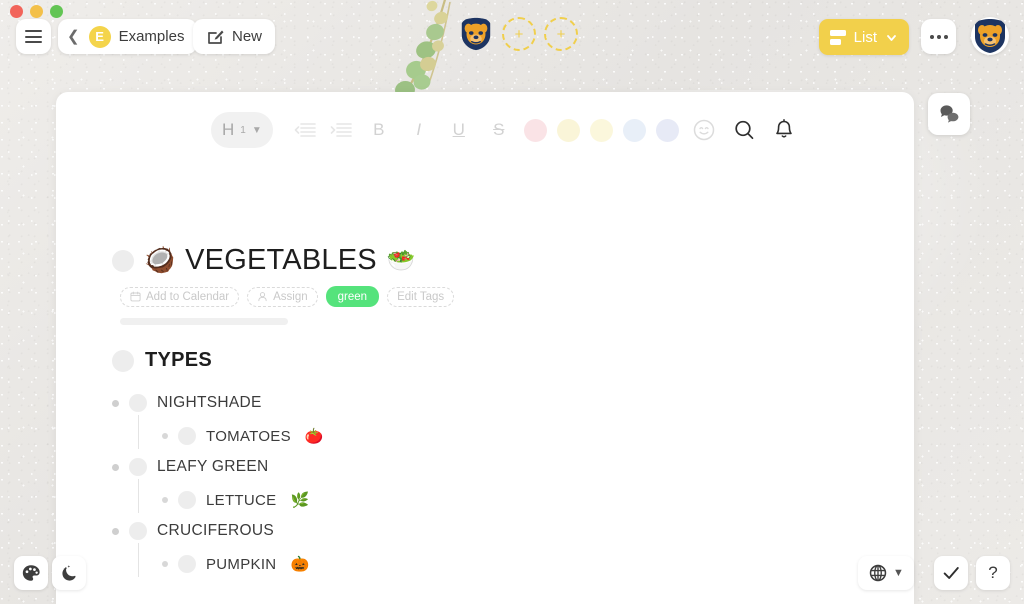  I want to click on new-button: New, so click(234, 36).